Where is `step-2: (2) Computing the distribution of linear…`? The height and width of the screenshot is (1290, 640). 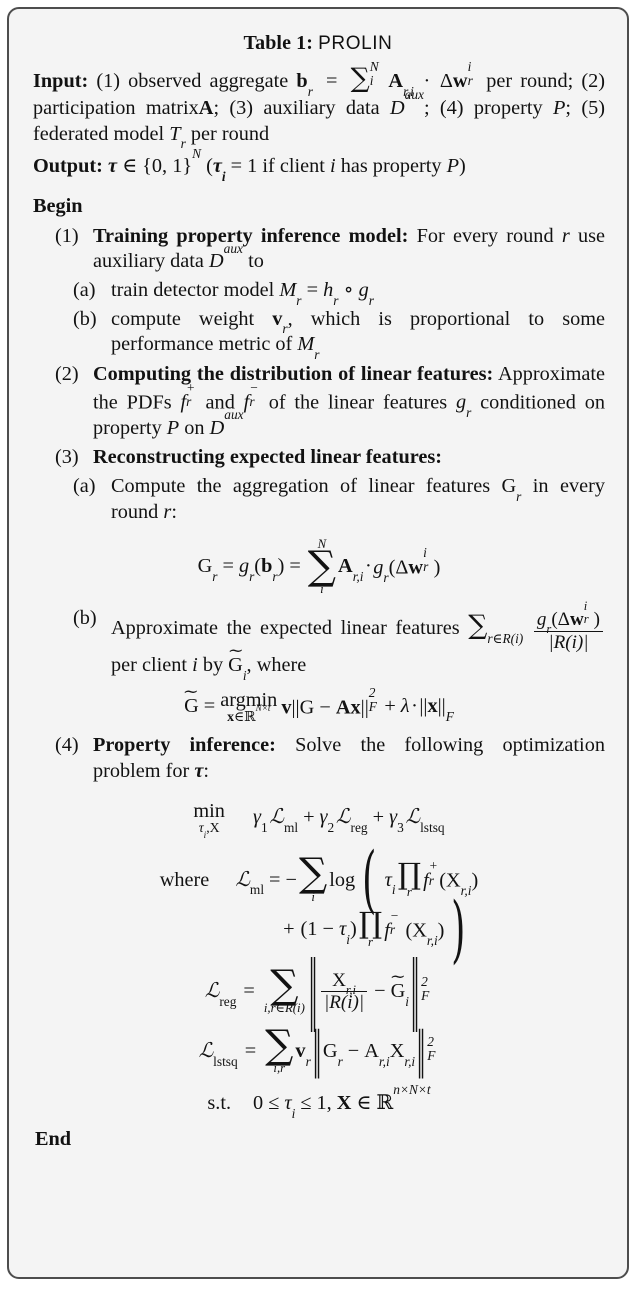
step-2: (2) Computing the distribution of linear… is located at coordinates (319, 401).